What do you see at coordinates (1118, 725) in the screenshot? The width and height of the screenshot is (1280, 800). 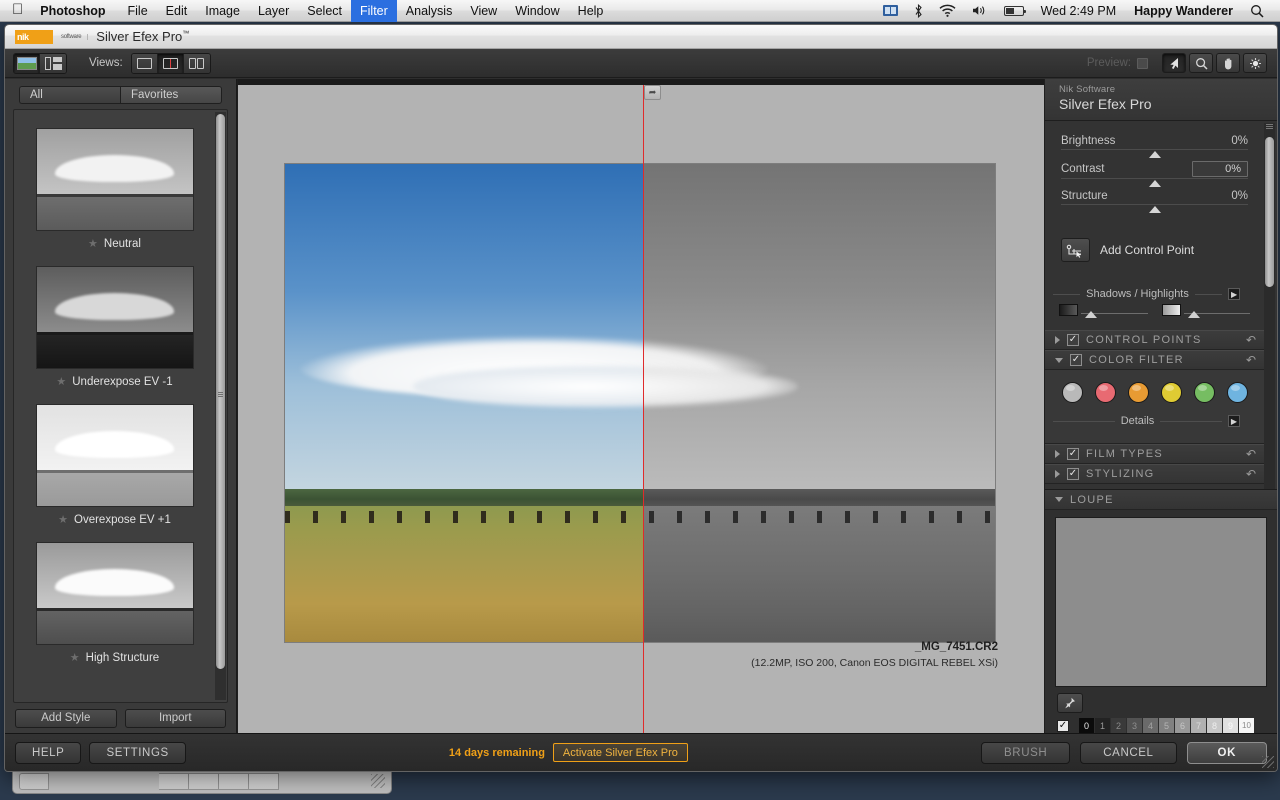 I see `zone-button-2: 2` at bounding box center [1118, 725].